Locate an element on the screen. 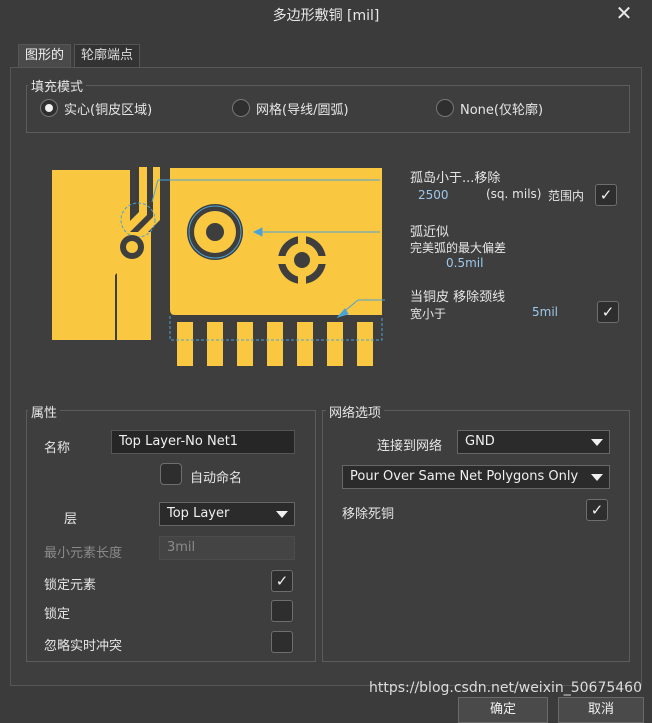  auto-name-checkbox is located at coordinates (171, 474).